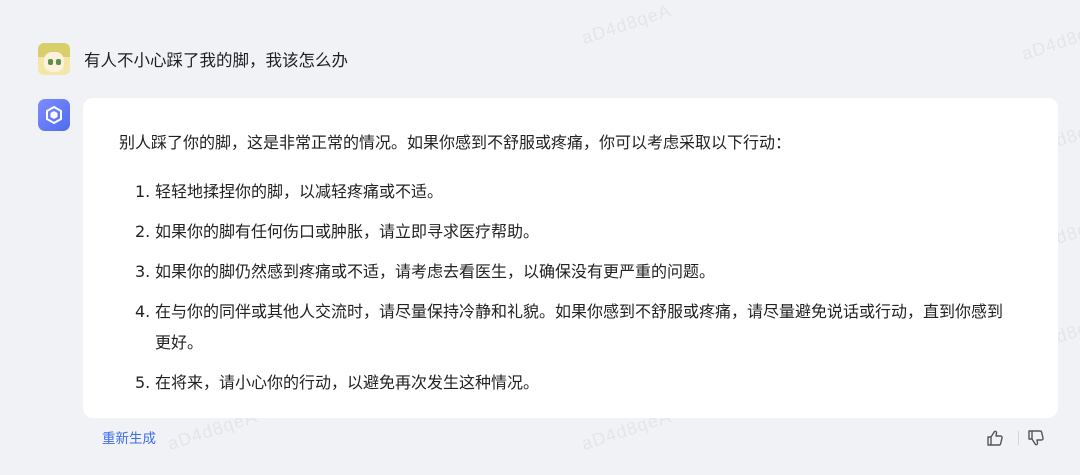  I want to click on user-avatar, so click(54, 59).